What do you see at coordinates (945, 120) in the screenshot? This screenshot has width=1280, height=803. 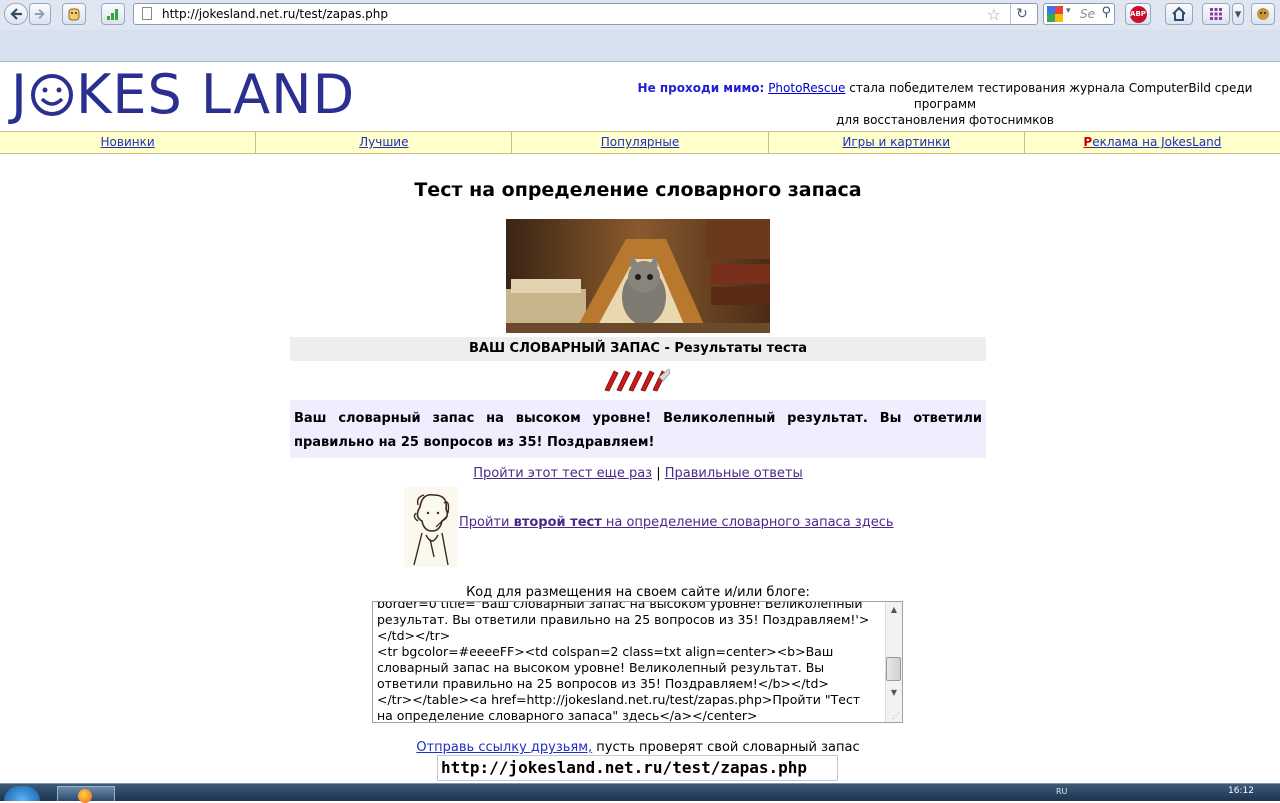 I see `promo-line2-text: для восстановления фотоснимков` at bounding box center [945, 120].